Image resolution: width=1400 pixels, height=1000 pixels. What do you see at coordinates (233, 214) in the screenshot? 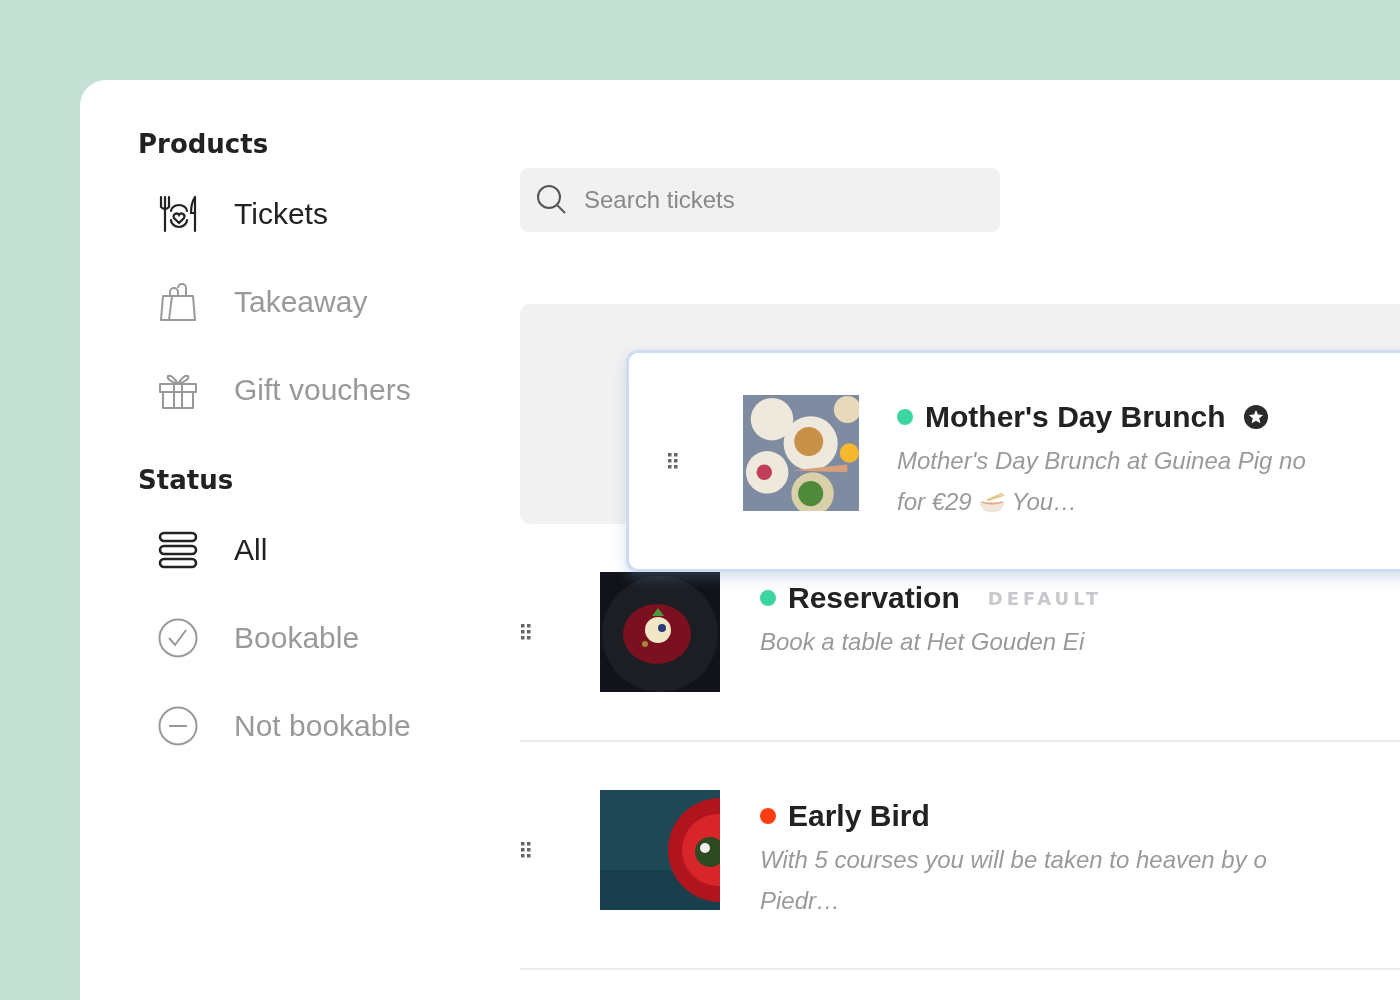
I see `sidebar-item: Tickets` at bounding box center [233, 214].